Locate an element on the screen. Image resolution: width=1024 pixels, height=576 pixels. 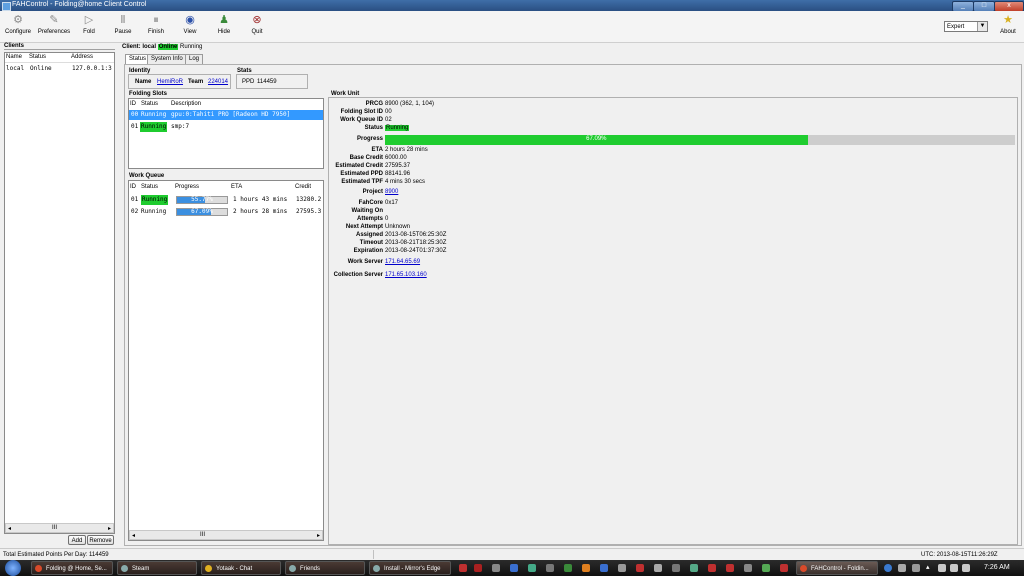
project-link: 8900 is located at coordinates (391, 192).